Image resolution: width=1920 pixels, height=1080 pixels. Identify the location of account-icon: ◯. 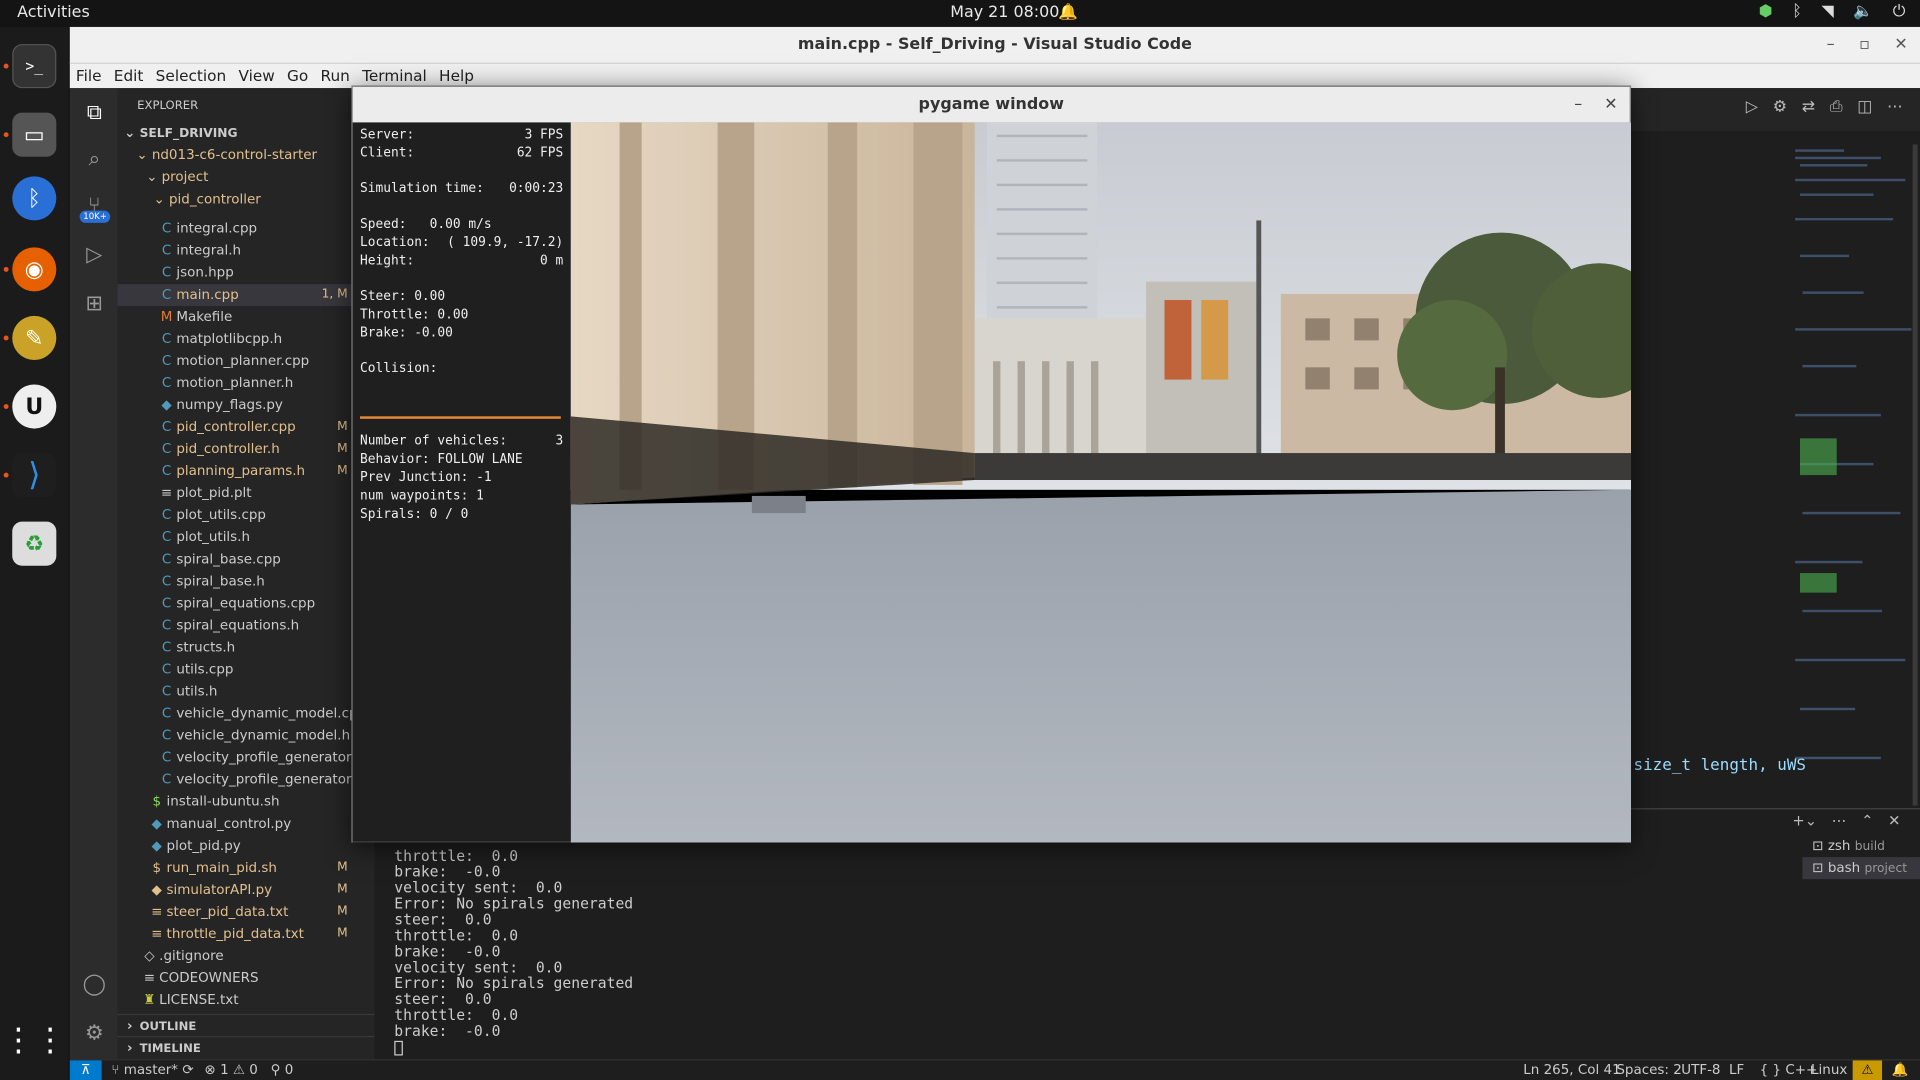
(94, 985).